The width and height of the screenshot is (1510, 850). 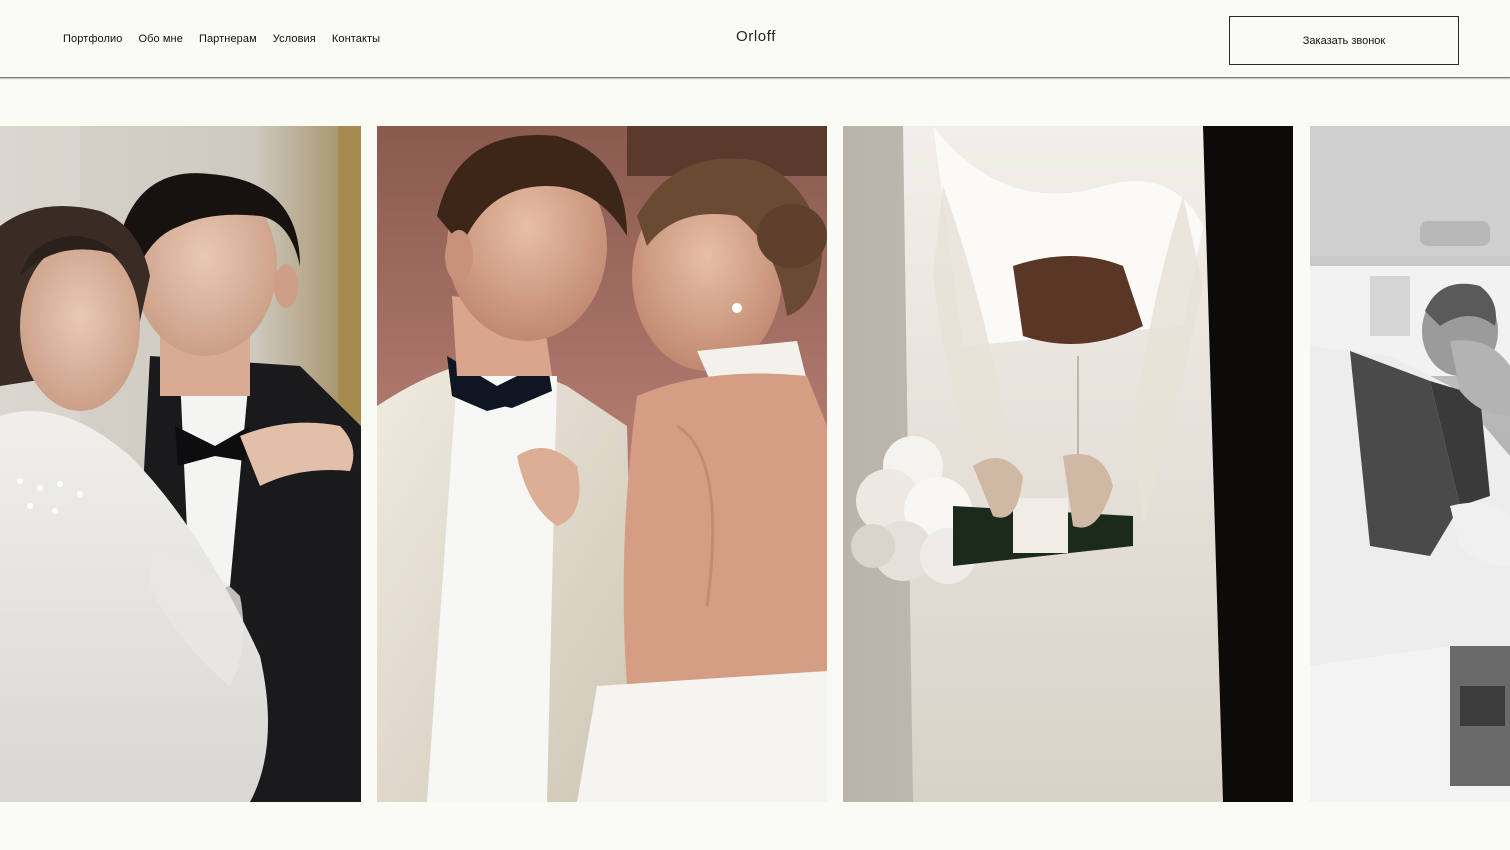 I want to click on photo-car-bw-image, so click(x=1410, y=464).